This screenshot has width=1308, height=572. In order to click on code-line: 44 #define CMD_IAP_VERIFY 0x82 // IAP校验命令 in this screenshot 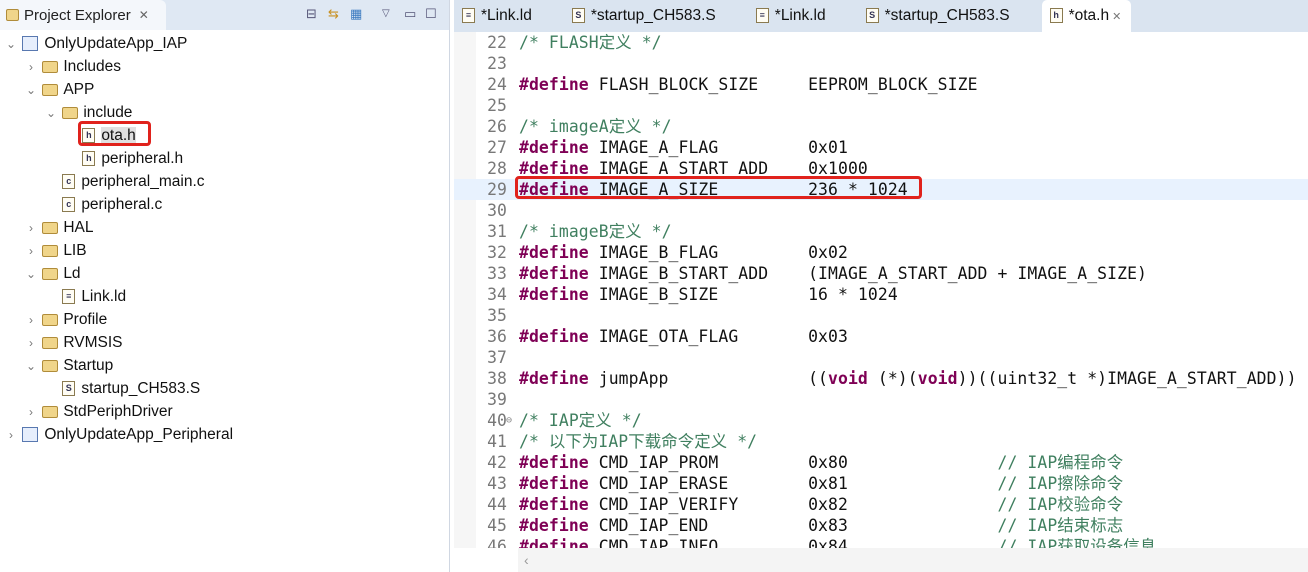, I will do `click(881, 504)`.